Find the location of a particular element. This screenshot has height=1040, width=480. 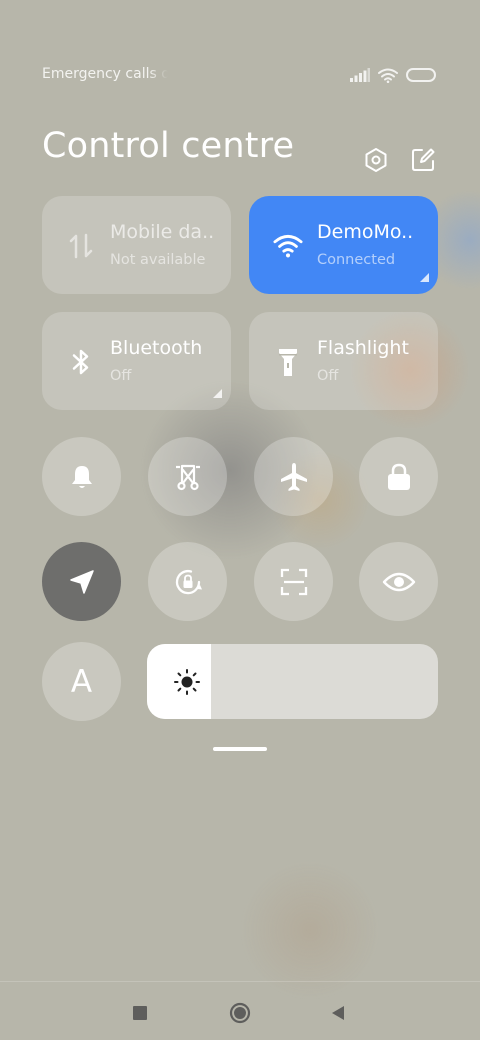

flashlight-tile: Flashlight Off is located at coordinates (343, 361).